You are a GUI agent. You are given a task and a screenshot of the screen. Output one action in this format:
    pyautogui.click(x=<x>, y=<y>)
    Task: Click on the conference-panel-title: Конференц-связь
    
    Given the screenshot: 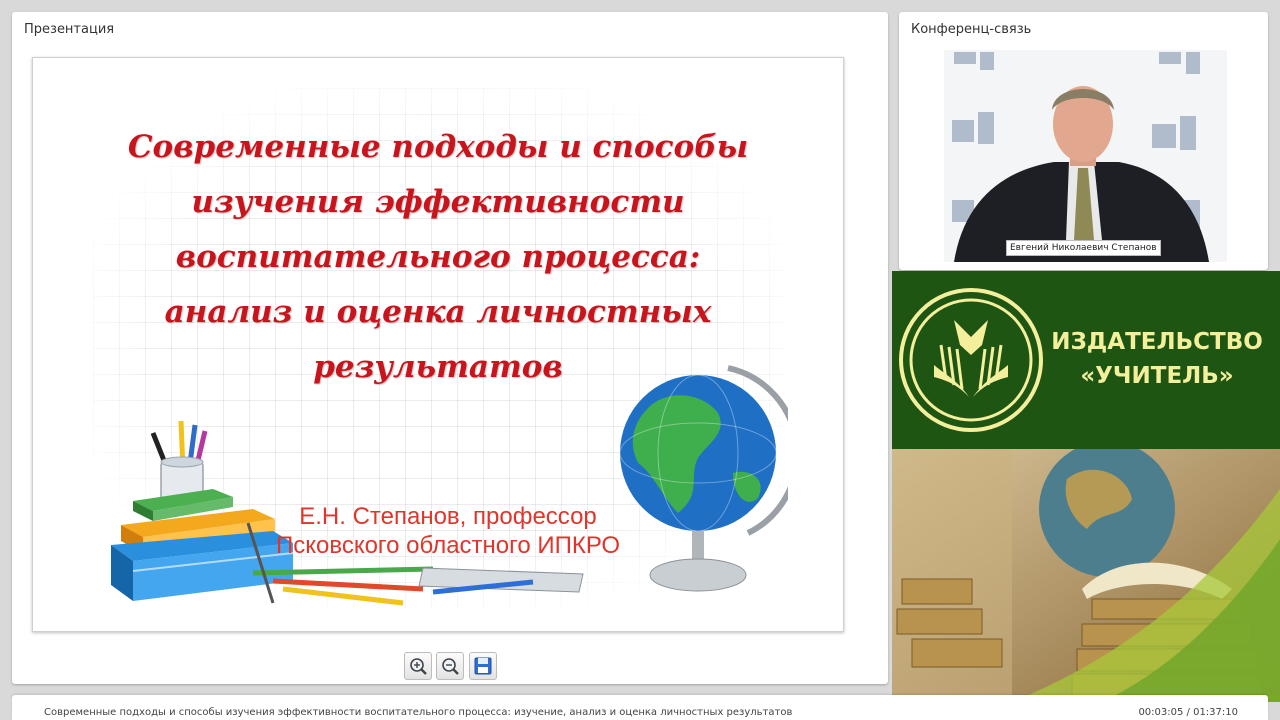 What is the action you would take?
    pyautogui.click(x=971, y=29)
    